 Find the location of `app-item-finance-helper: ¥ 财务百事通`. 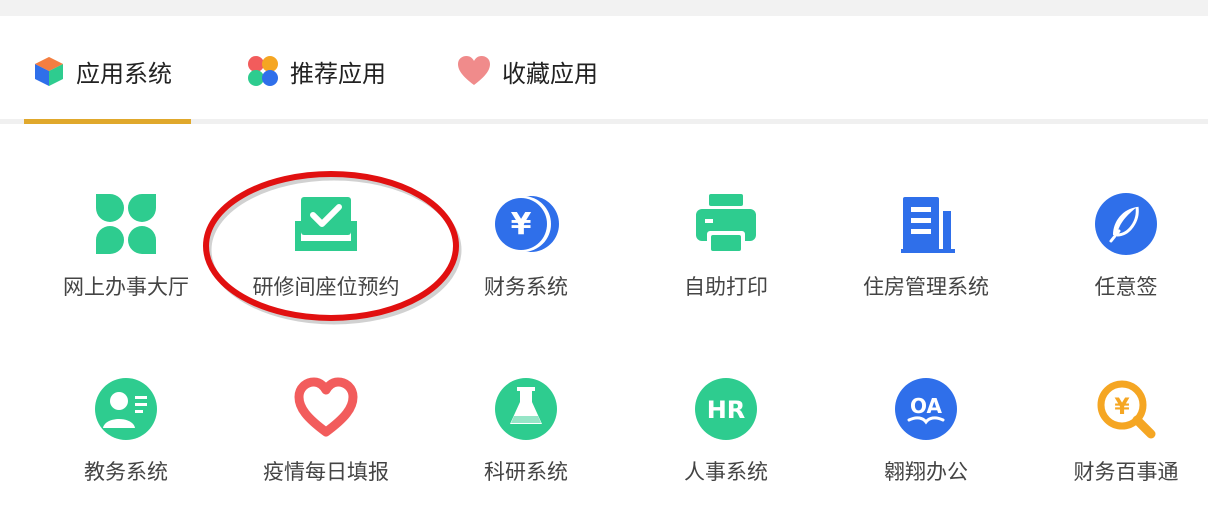

app-item-finance-helper: ¥ 财务百事通 is located at coordinates (1124, 441).